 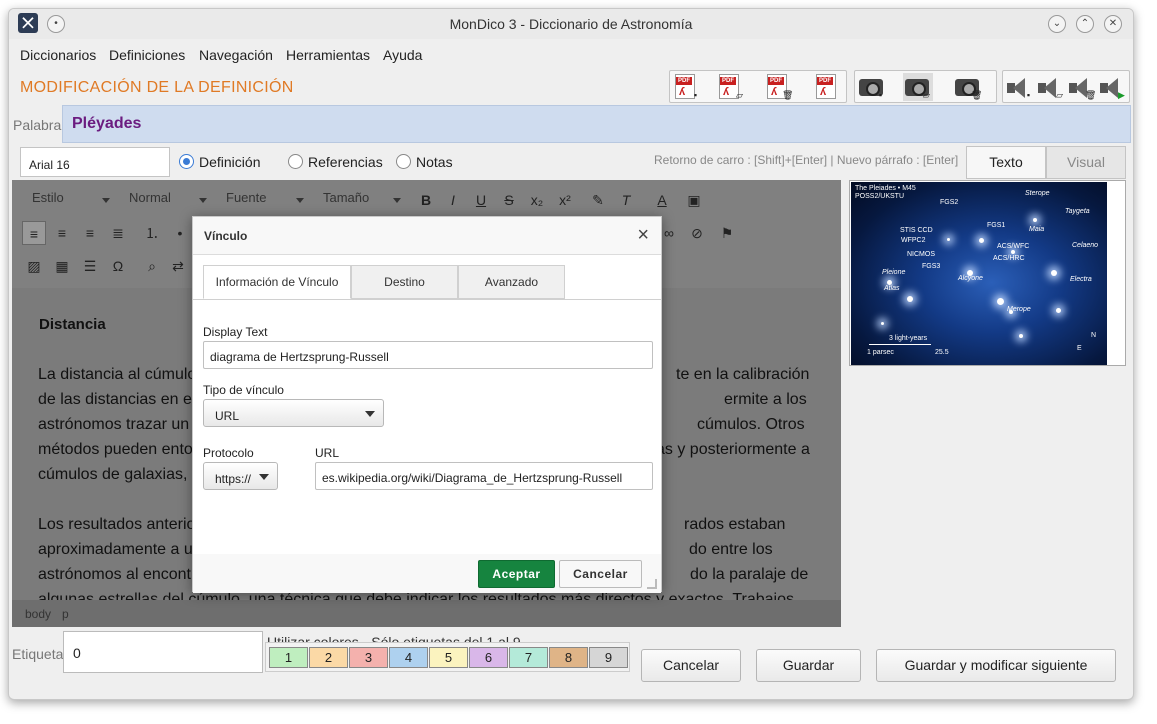 I want to click on numbered-list-icon: ⒈, so click(x=152, y=233).